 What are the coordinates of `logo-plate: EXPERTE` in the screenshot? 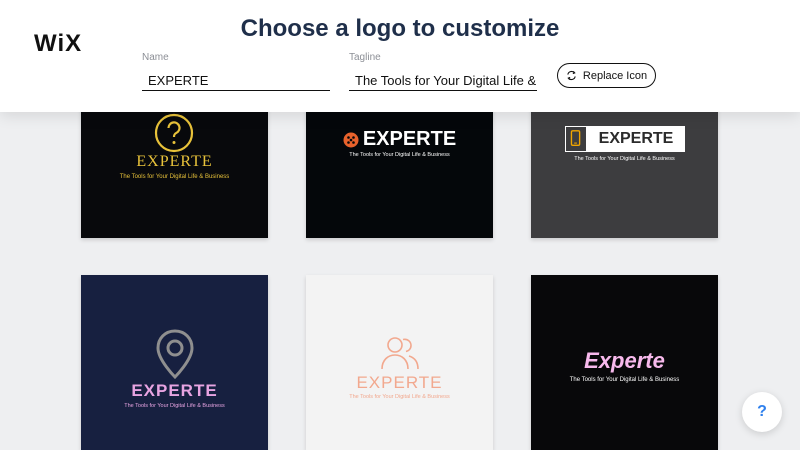 It's located at (625, 139).